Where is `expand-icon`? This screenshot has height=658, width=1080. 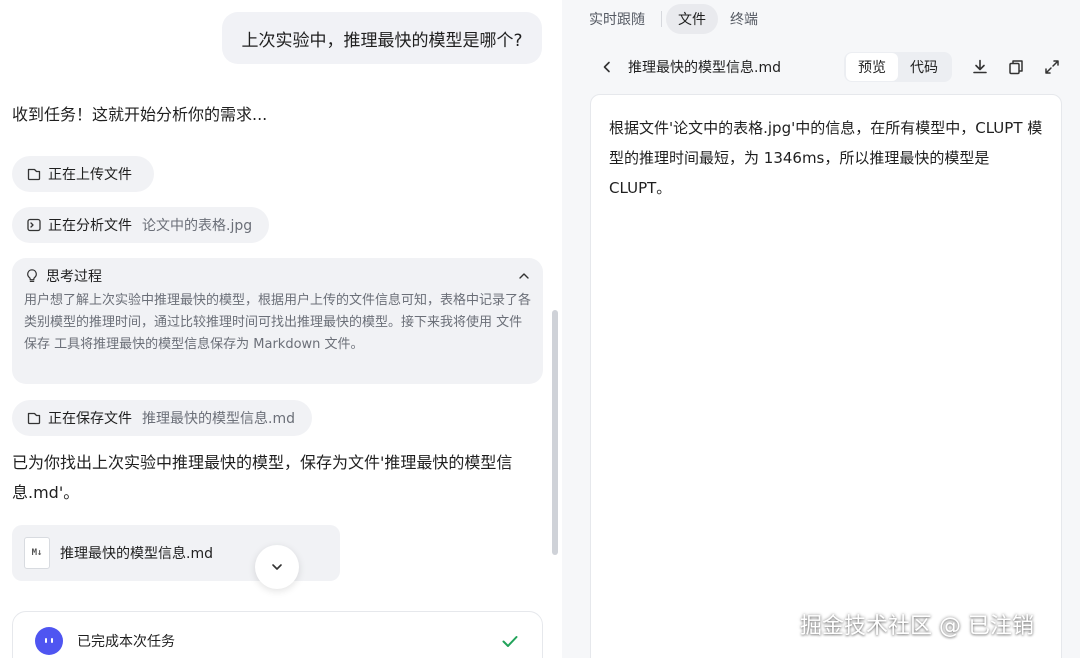 expand-icon is located at coordinates (1052, 67).